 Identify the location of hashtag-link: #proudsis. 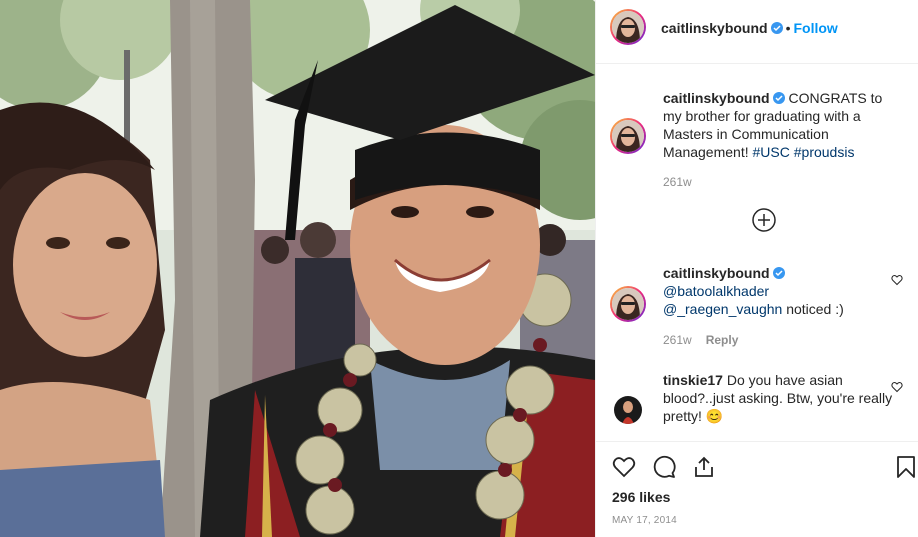
(824, 152).